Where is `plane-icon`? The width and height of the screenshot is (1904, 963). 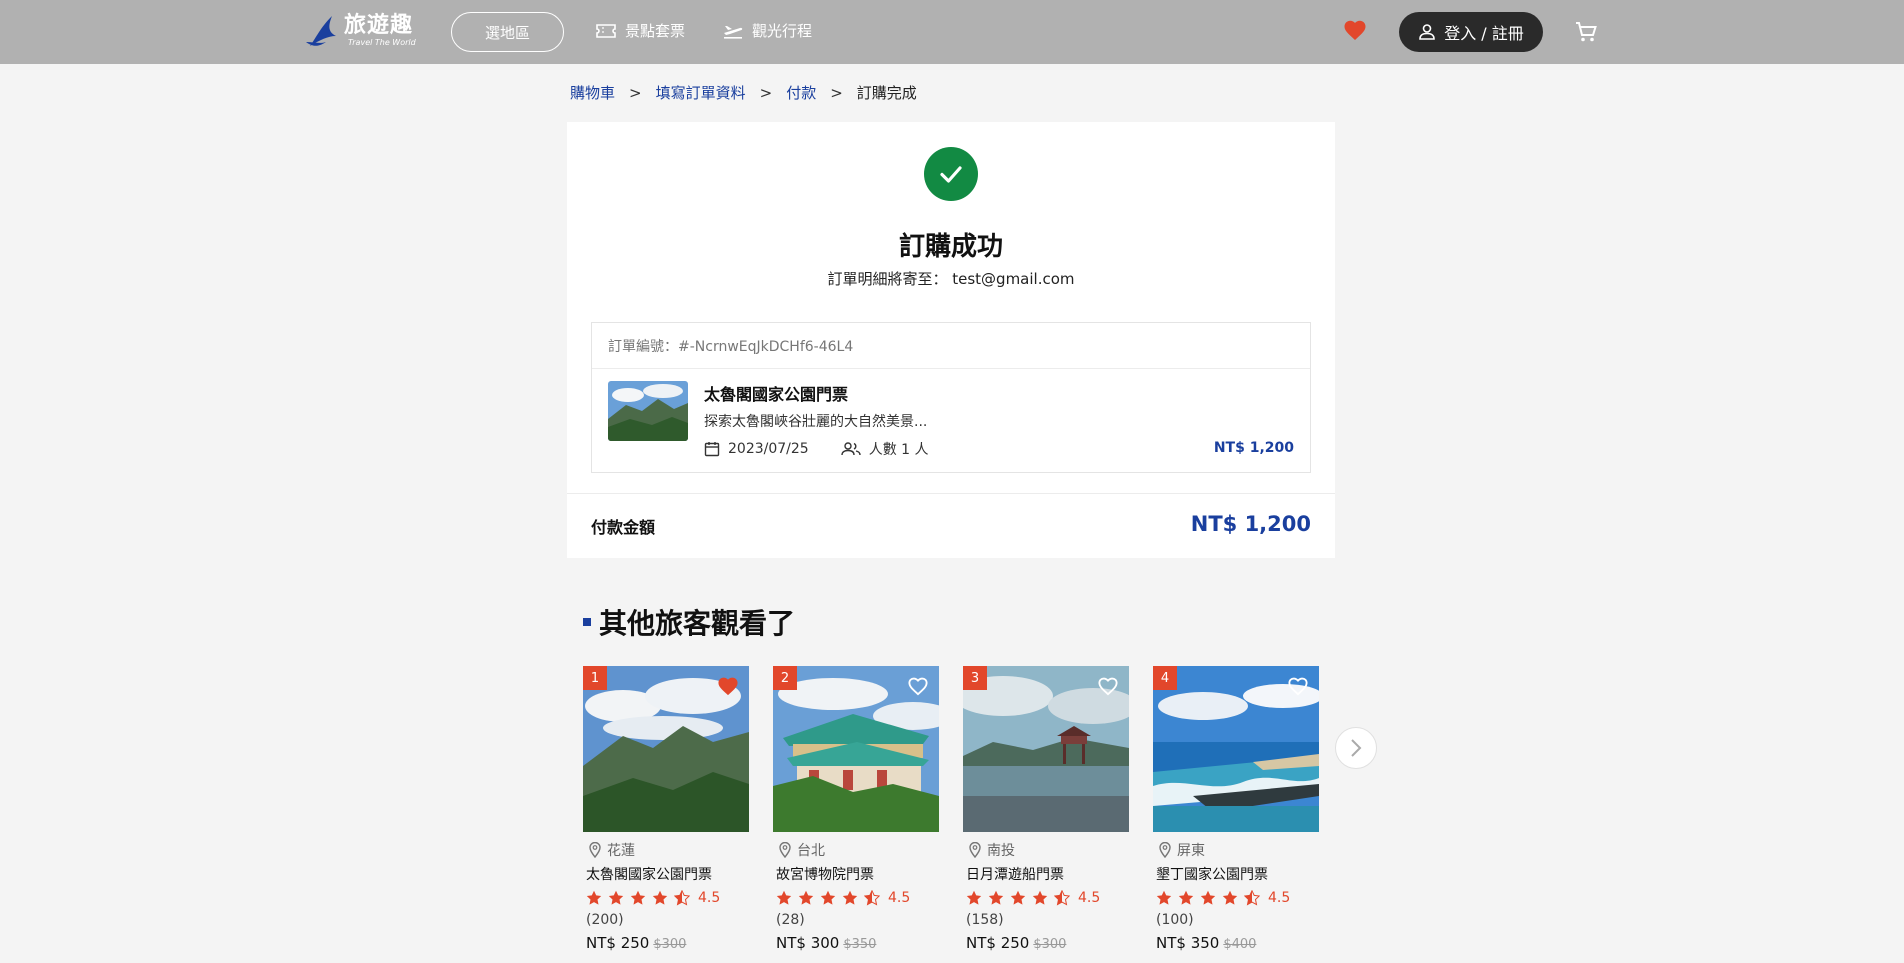 plane-icon is located at coordinates (733, 32).